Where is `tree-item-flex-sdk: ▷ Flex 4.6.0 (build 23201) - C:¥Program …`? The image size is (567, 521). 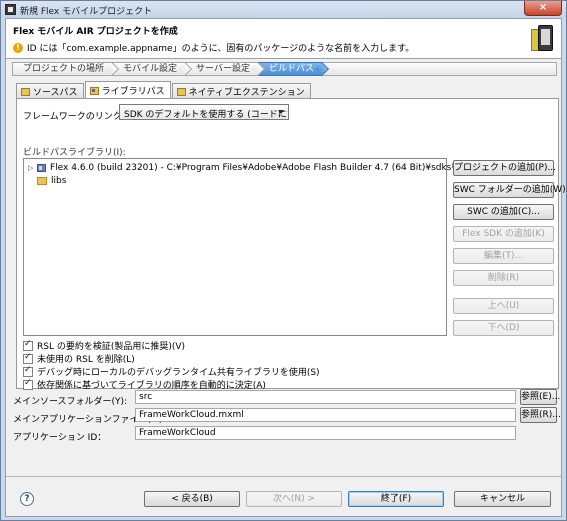 tree-item-flex-sdk: ▷ Flex 4.6.0 (build 23201) - C:¥Program … is located at coordinates (264, 168).